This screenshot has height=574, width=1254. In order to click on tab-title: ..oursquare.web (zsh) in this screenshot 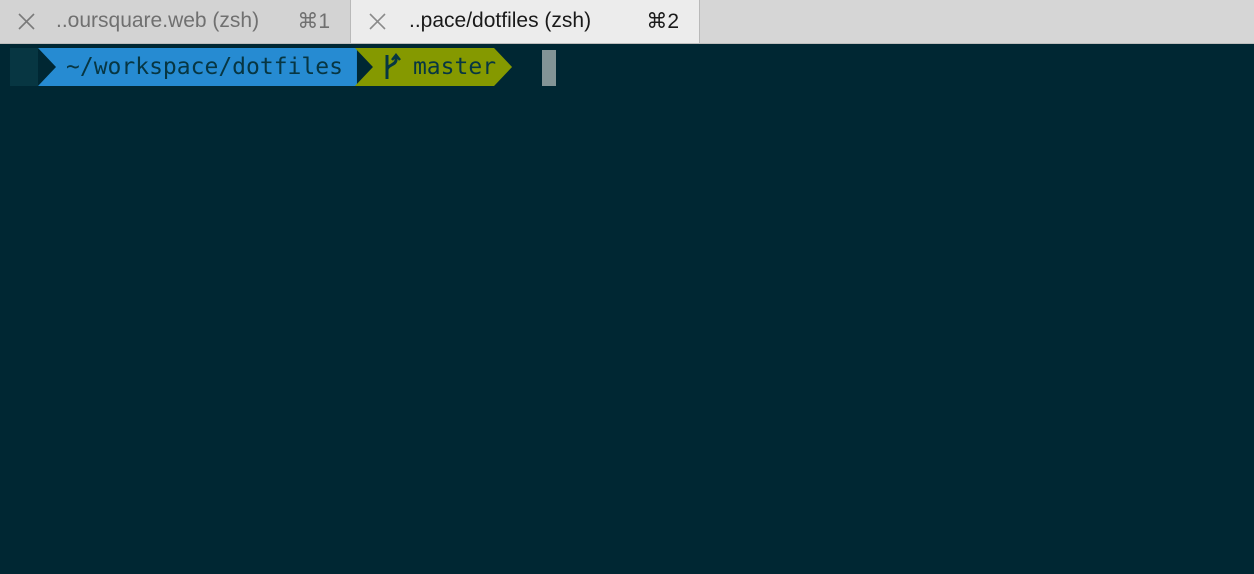, I will do `click(158, 20)`.